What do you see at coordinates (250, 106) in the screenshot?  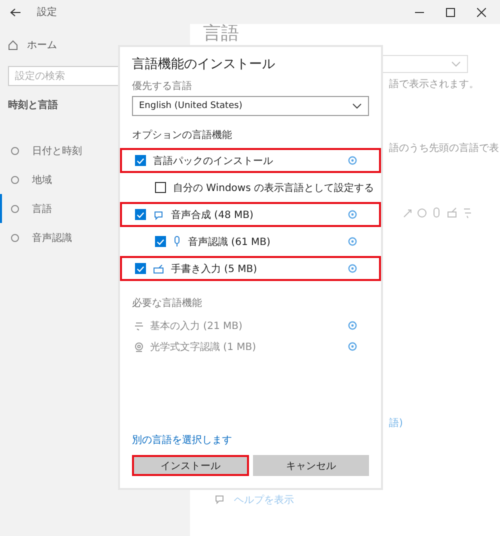 I see `language-select: English (United States)` at bounding box center [250, 106].